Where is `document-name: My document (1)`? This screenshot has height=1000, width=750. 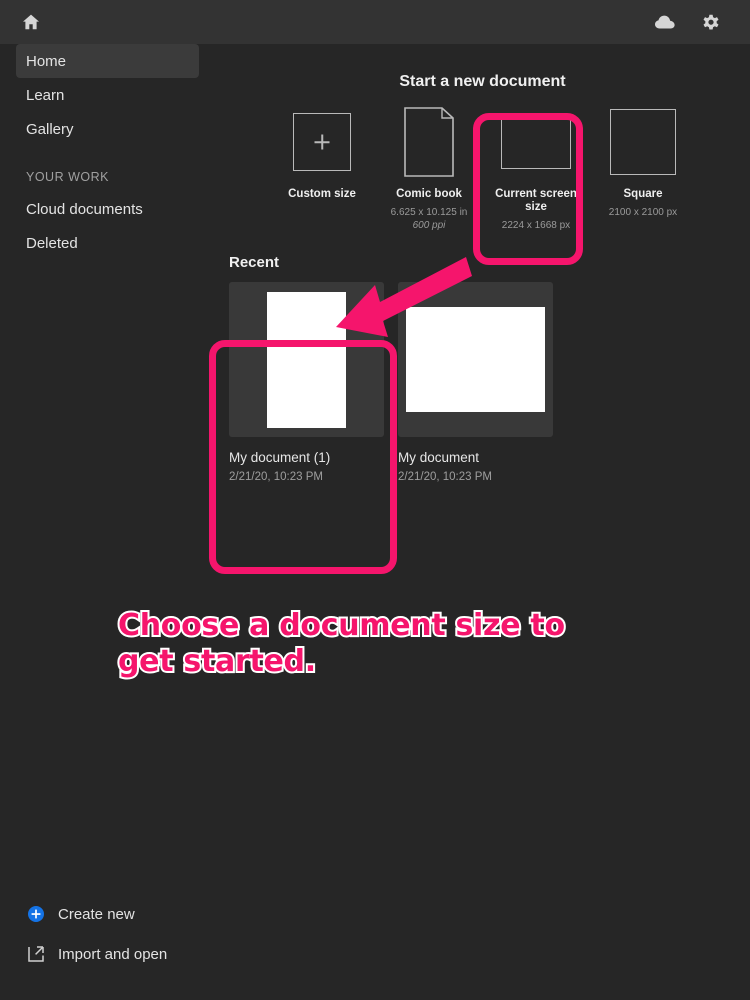 document-name: My document (1) is located at coordinates (280, 457).